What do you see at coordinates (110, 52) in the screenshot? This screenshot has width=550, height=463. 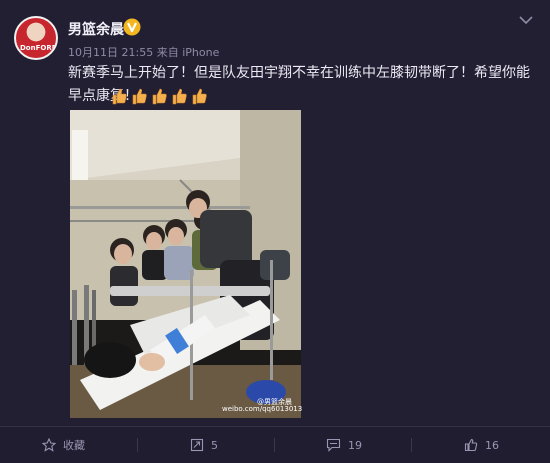 I see `post-time: 10月11日 21:55` at bounding box center [110, 52].